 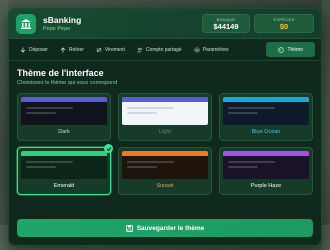 I want to click on tab-deposit: Déposer, so click(x=34, y=49).